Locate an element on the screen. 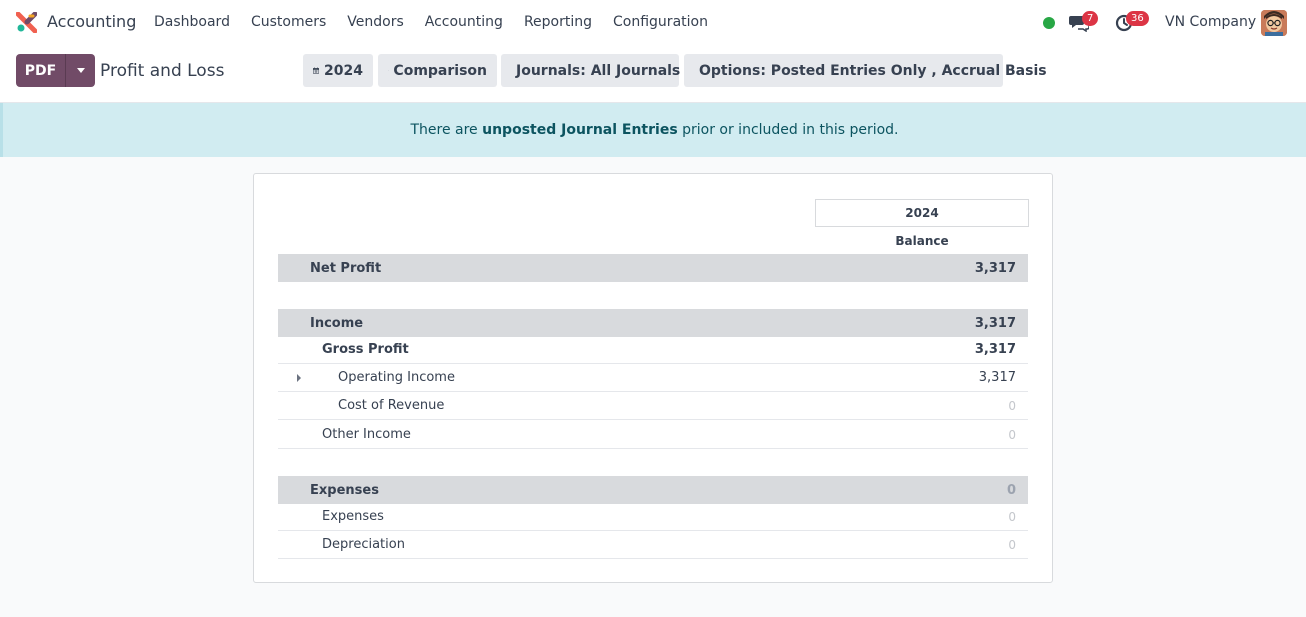 Image resolution: width=1306 pixels, height=617 pixels. calendar-icon is located at coordinates (316, 70).